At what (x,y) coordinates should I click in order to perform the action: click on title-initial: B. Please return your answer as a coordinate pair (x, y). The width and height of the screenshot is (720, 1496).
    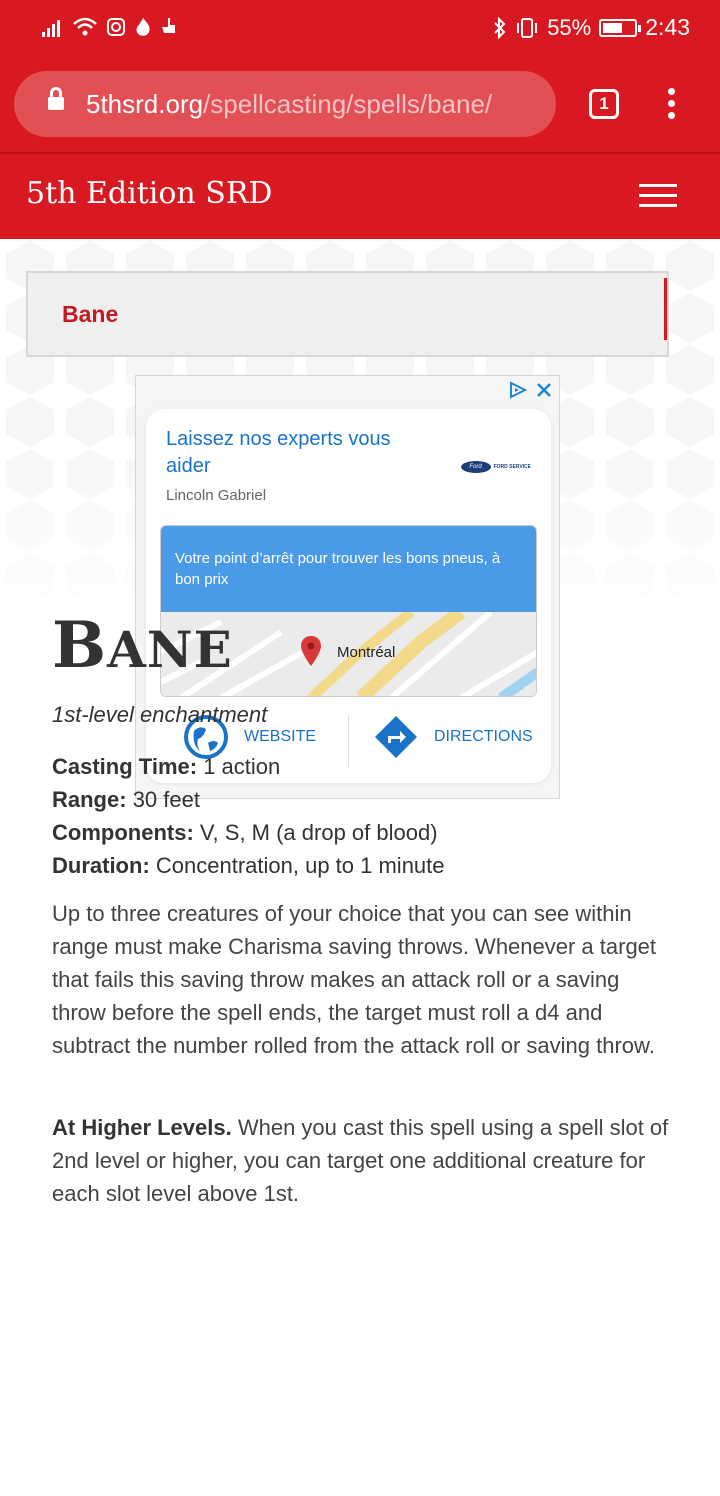
    Looking at the image, I should click on (80, 645).